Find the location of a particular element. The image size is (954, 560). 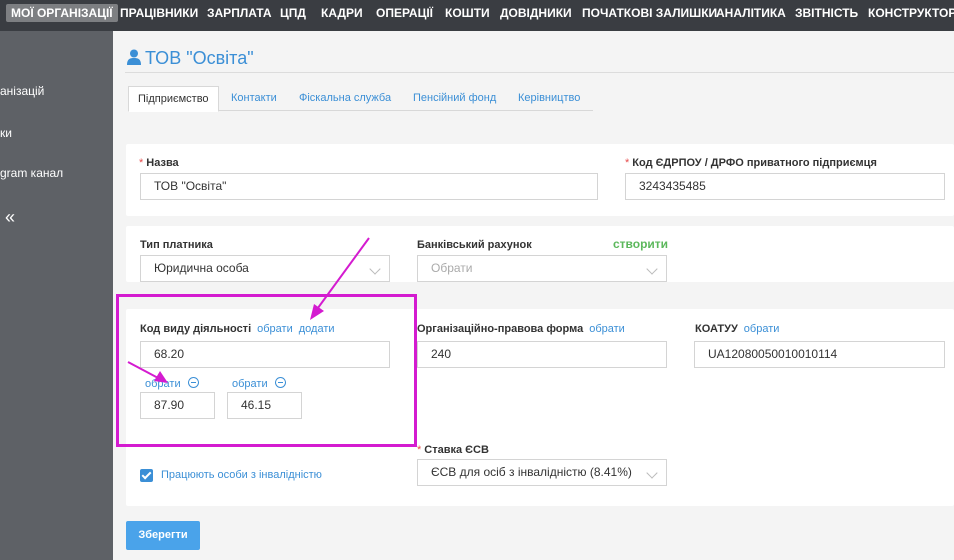

page-title-text: ТОВ "Освіта" is located at coordinates (199, 58).